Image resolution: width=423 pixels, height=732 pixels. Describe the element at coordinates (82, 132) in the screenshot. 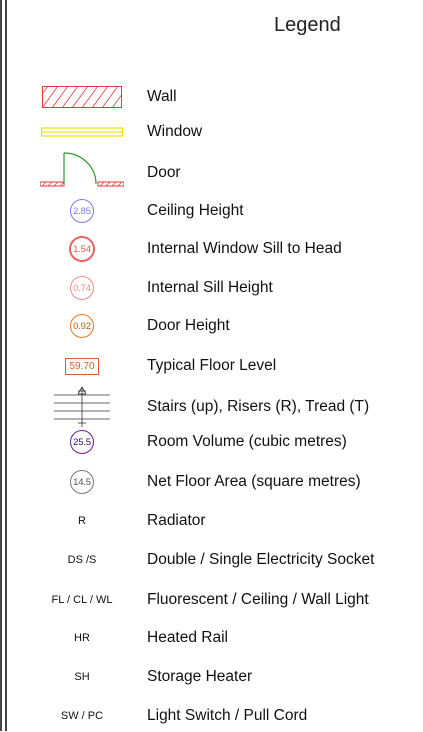

I see `window-symbol-icon` at that location.